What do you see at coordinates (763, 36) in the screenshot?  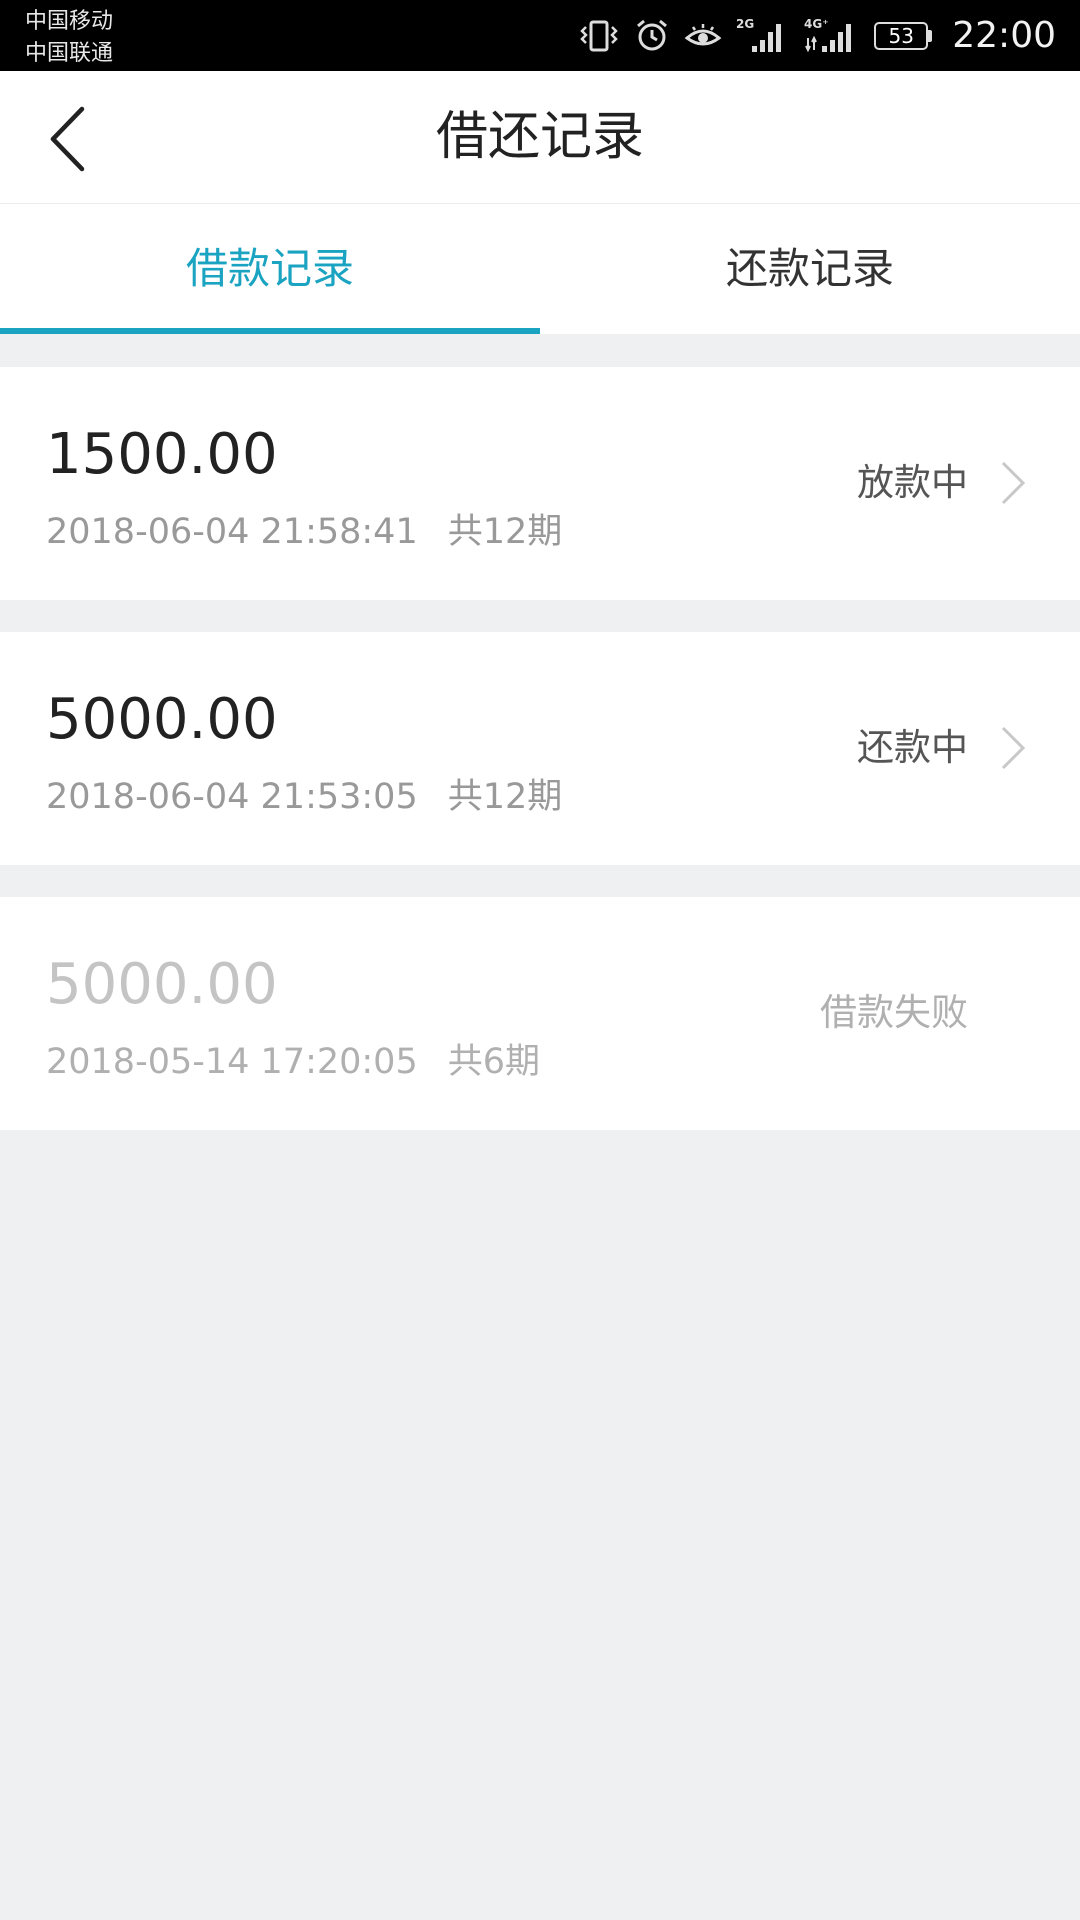 I see `signal-icon: 2G` at bounding box center [763, 36].